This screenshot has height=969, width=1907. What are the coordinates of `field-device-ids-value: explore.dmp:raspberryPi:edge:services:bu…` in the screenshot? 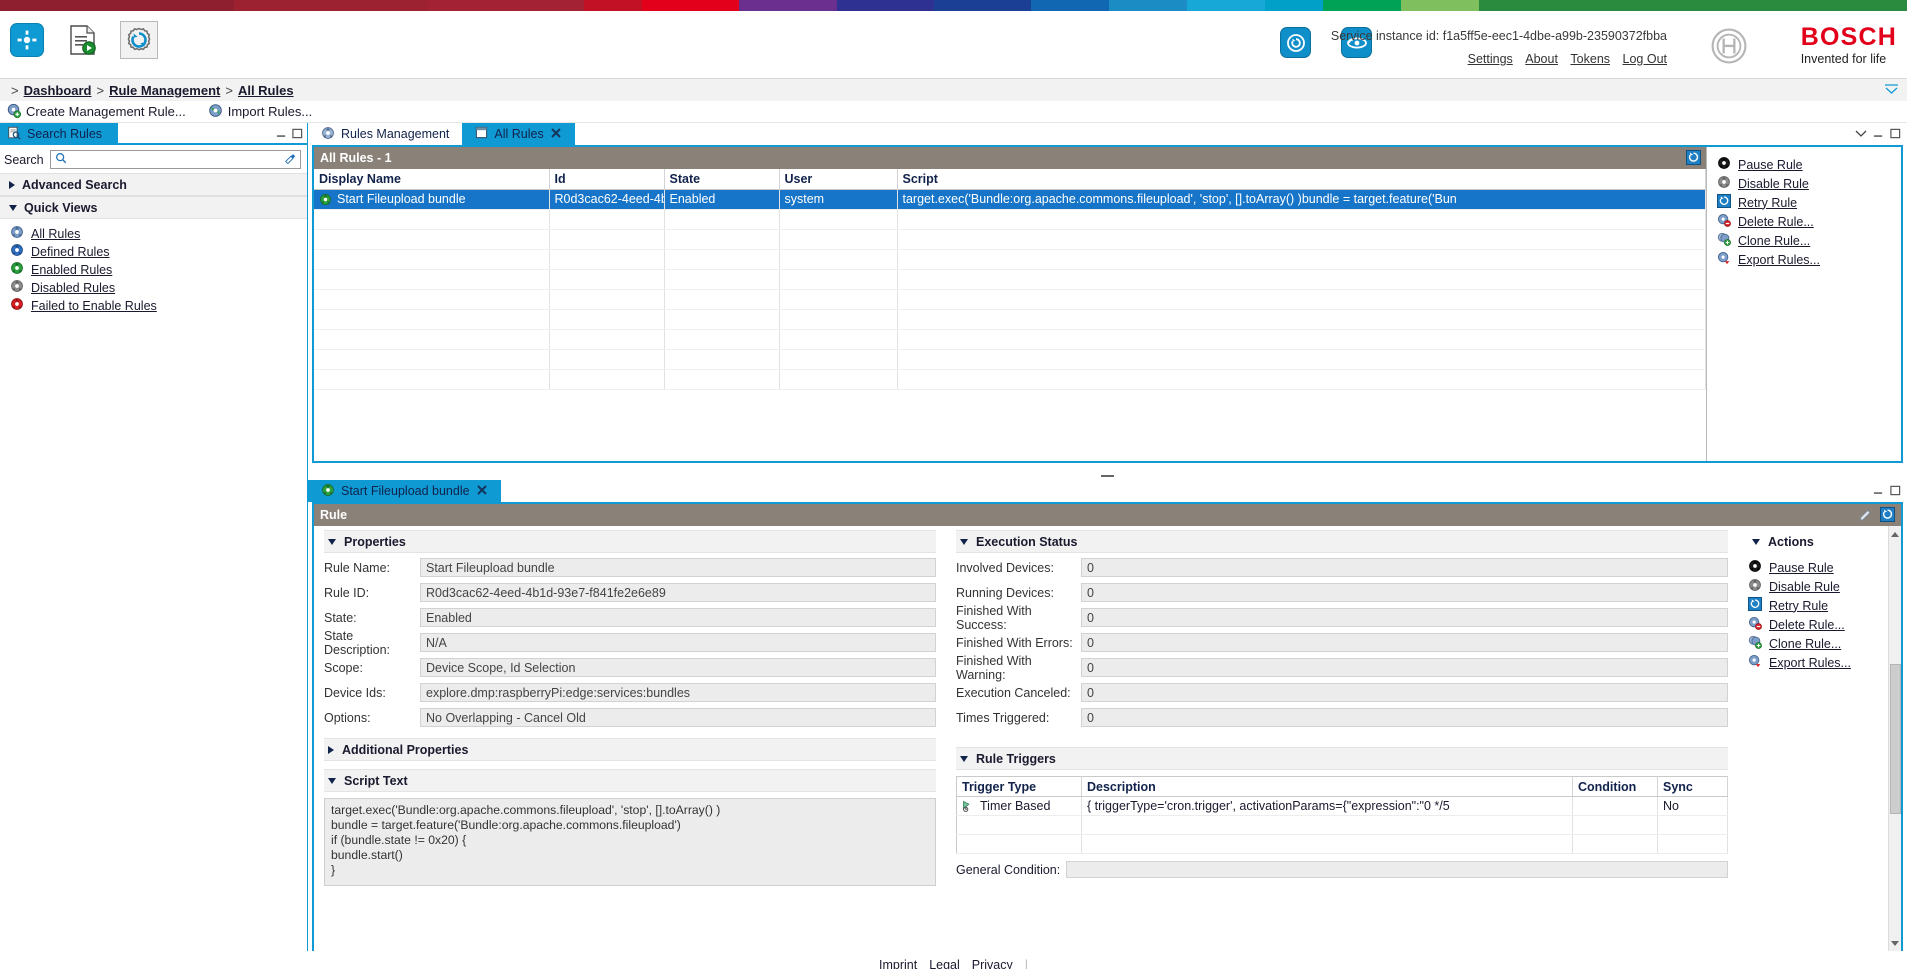 It's located at (678, 692).